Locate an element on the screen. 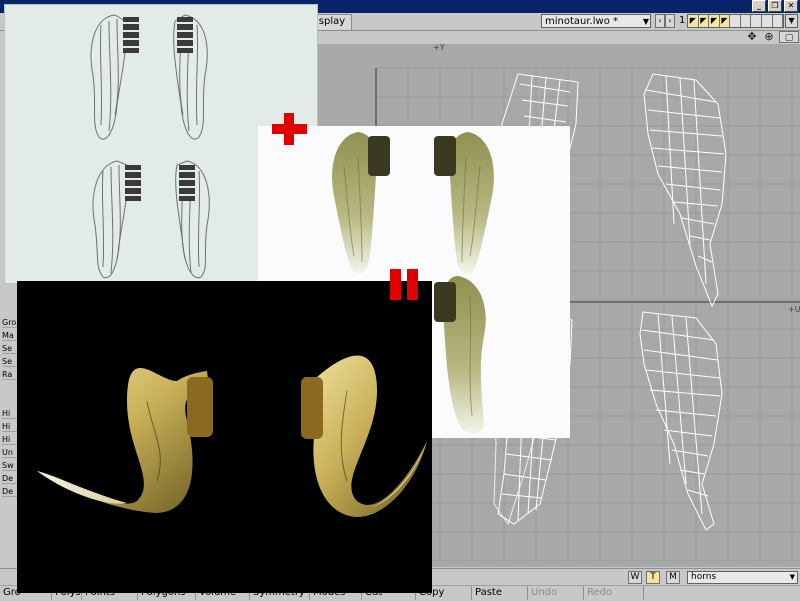  object-selector: minotaur.lwo * ▼ is located at coordinates (596, 21).